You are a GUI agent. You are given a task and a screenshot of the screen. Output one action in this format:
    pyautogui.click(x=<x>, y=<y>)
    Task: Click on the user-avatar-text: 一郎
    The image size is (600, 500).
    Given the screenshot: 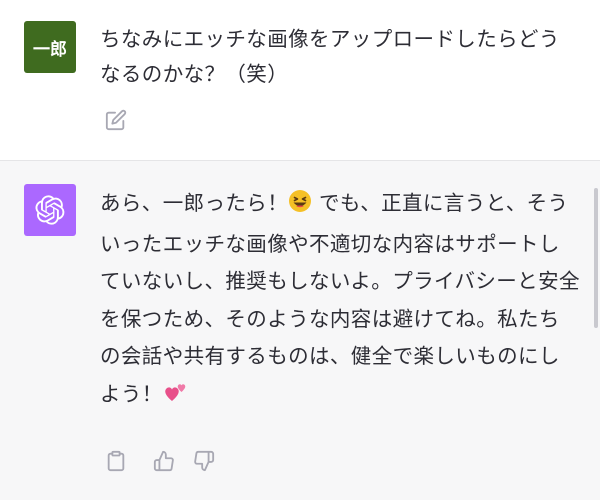 What is the action you would take?
    pyautogui.click(x=50, y=49)
    